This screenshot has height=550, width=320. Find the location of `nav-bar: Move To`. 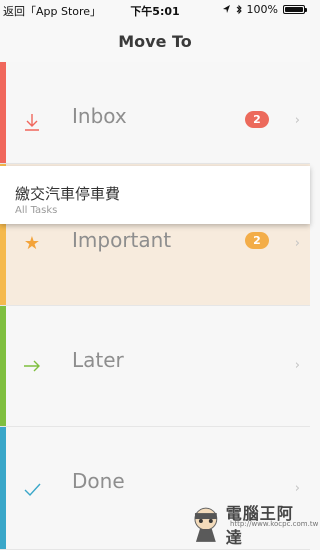

nav-bar: Move To is located at coordinates (155, 41).